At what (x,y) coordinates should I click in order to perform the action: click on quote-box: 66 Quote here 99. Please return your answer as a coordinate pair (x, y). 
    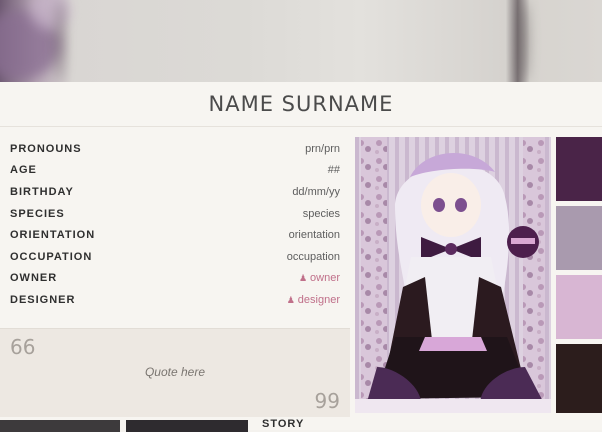
    Looking at the image, I should click on (175, 372).